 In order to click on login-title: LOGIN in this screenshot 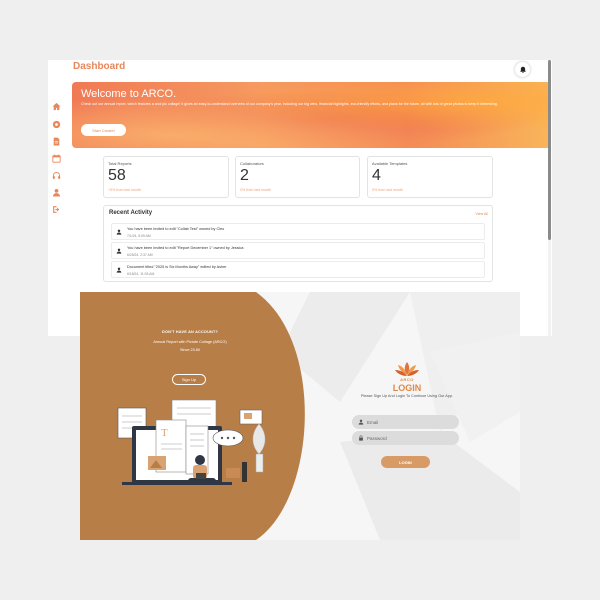, I will do `click(407, 388)`.